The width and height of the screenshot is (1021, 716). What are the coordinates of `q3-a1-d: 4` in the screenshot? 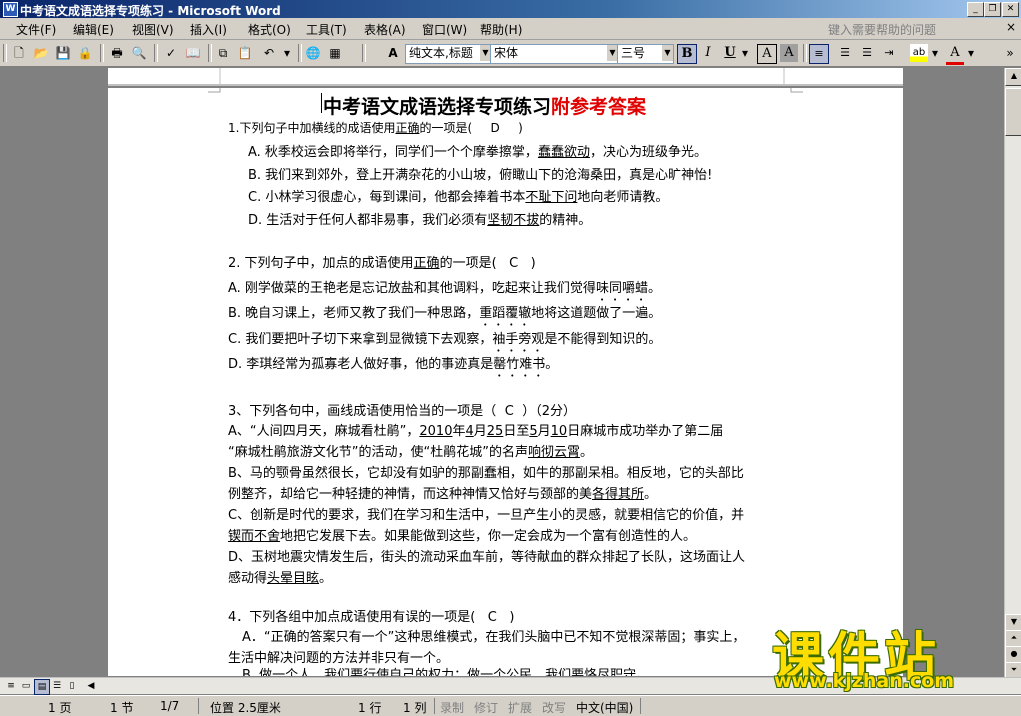 It's located at (469, 431).